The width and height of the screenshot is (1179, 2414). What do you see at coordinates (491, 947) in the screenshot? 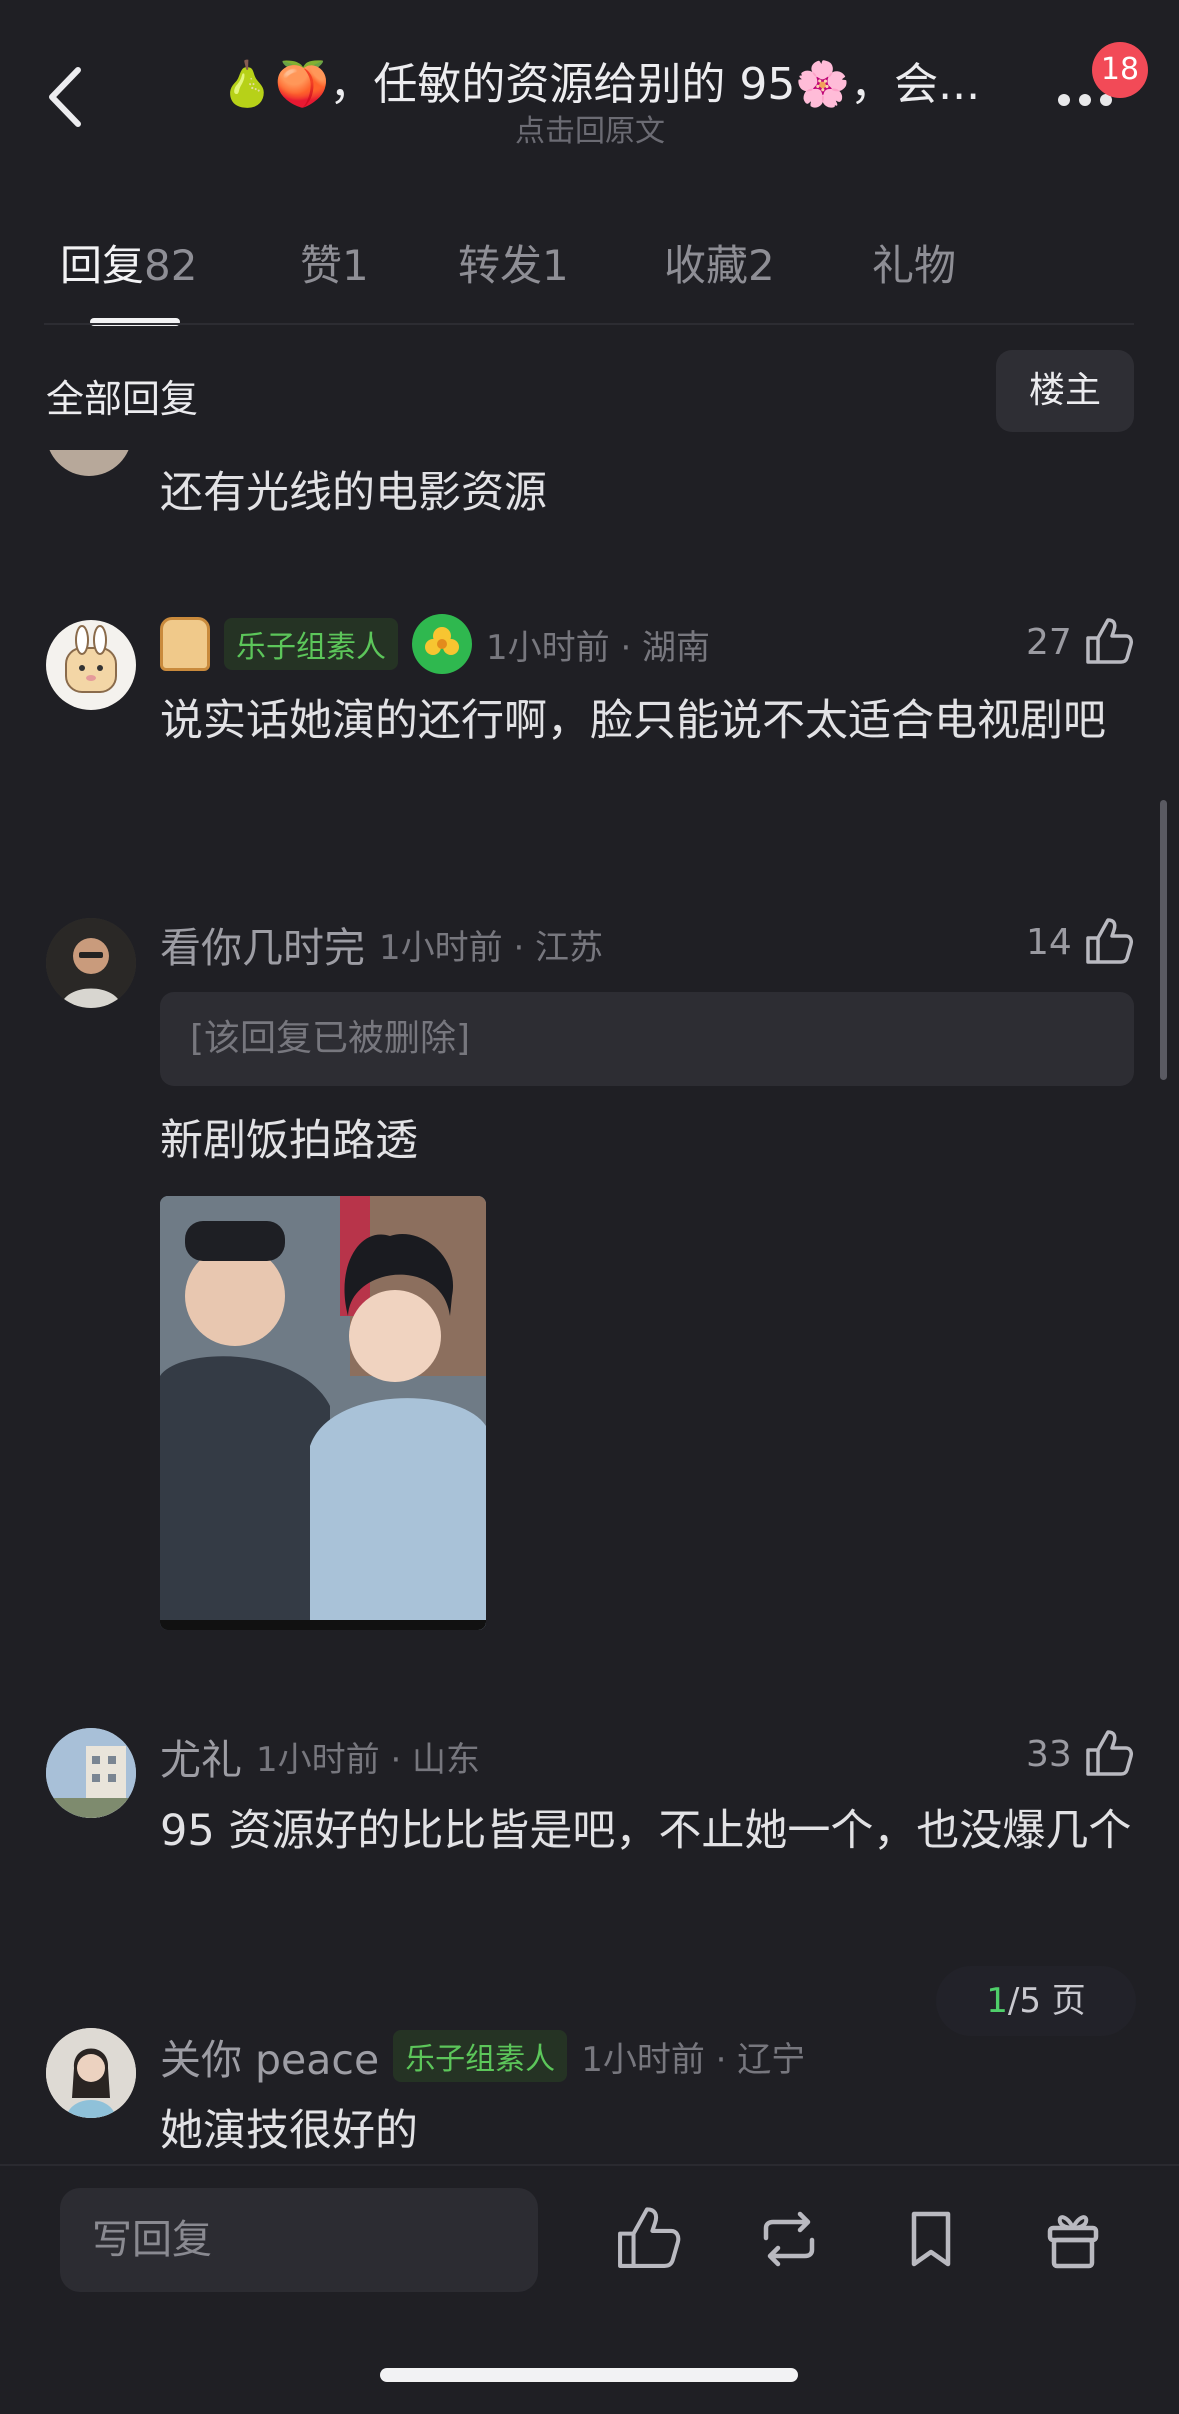
I see `comment-time-location: 1小时前 · 江苏` at bounding box center [491, 947].